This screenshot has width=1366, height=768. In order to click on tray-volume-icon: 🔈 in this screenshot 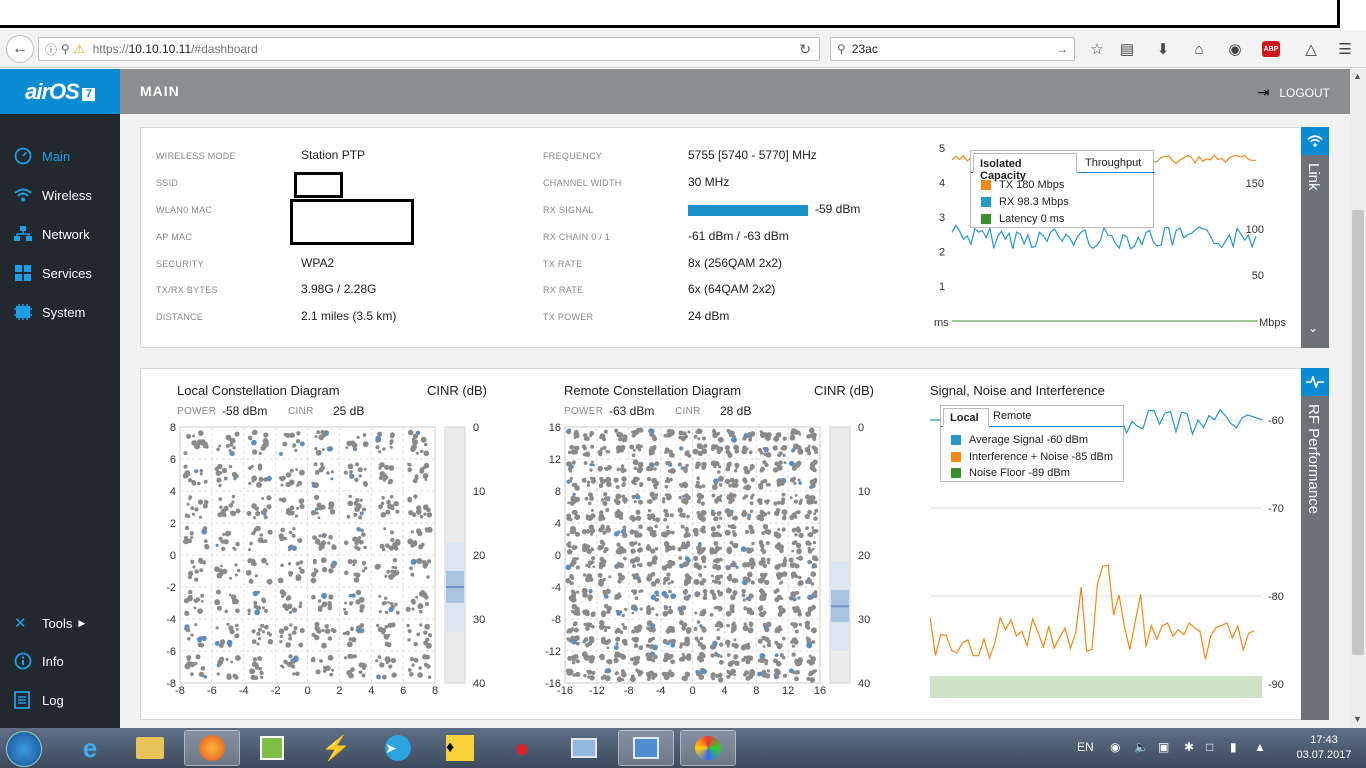, I will do `click(1141, 747)`.